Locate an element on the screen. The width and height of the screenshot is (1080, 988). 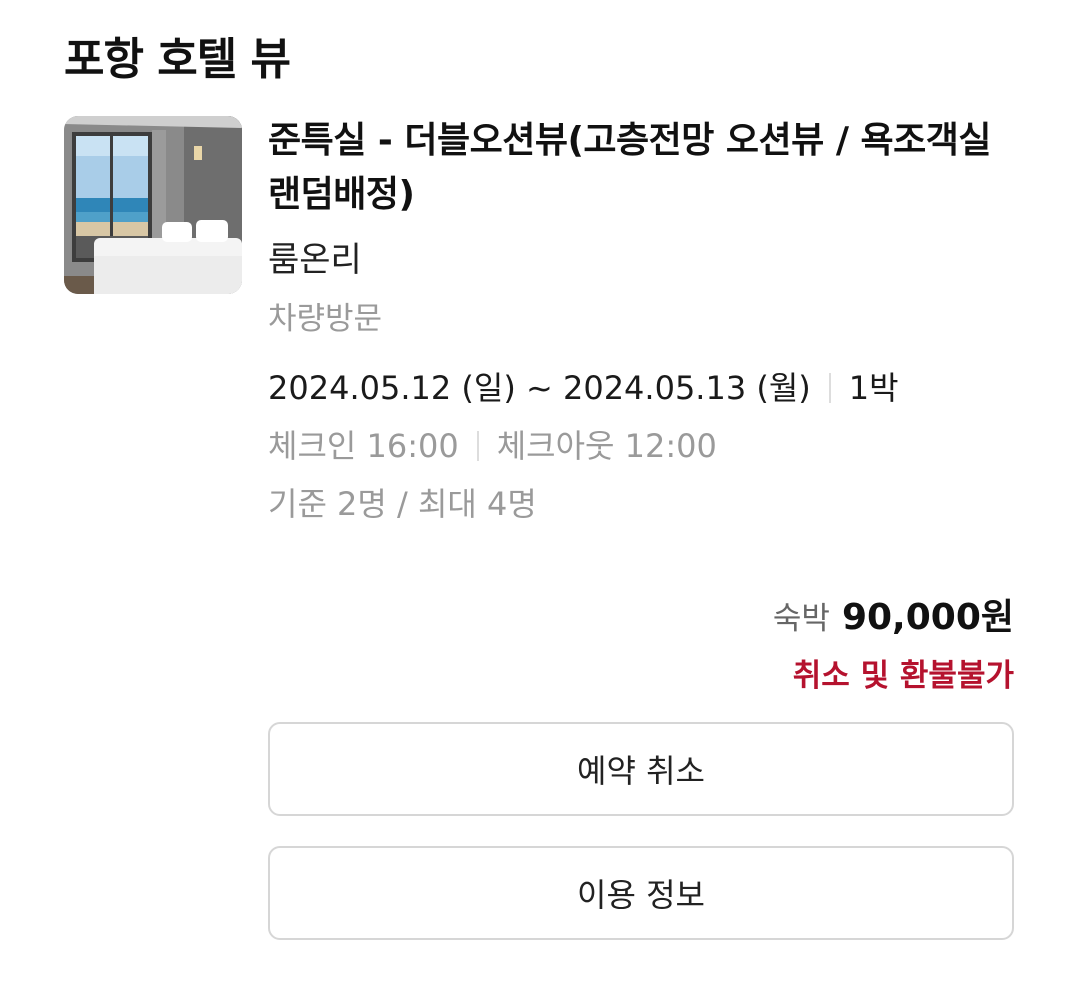
checkout-time: 체크아웃 12:00 is located at coordinates (606, 446).